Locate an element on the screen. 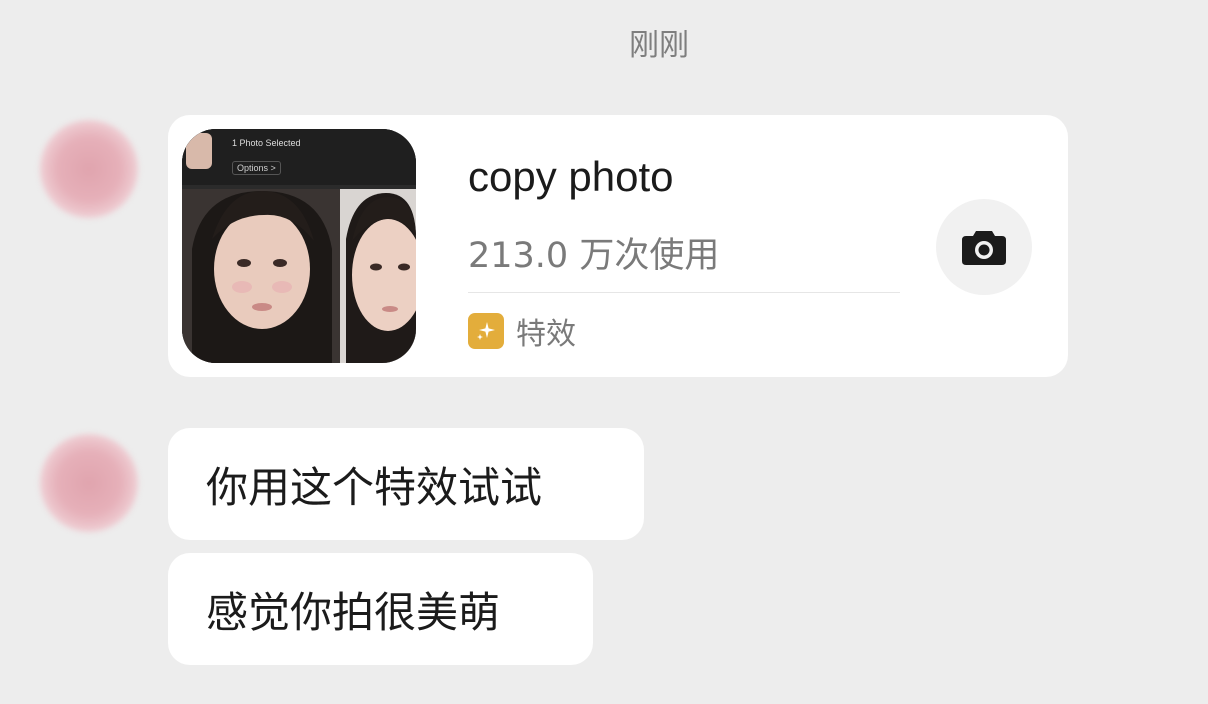 The image size is (1208, 704). message-bubble: 感觉你拍很美萌 is located at coordinates (380, 609).